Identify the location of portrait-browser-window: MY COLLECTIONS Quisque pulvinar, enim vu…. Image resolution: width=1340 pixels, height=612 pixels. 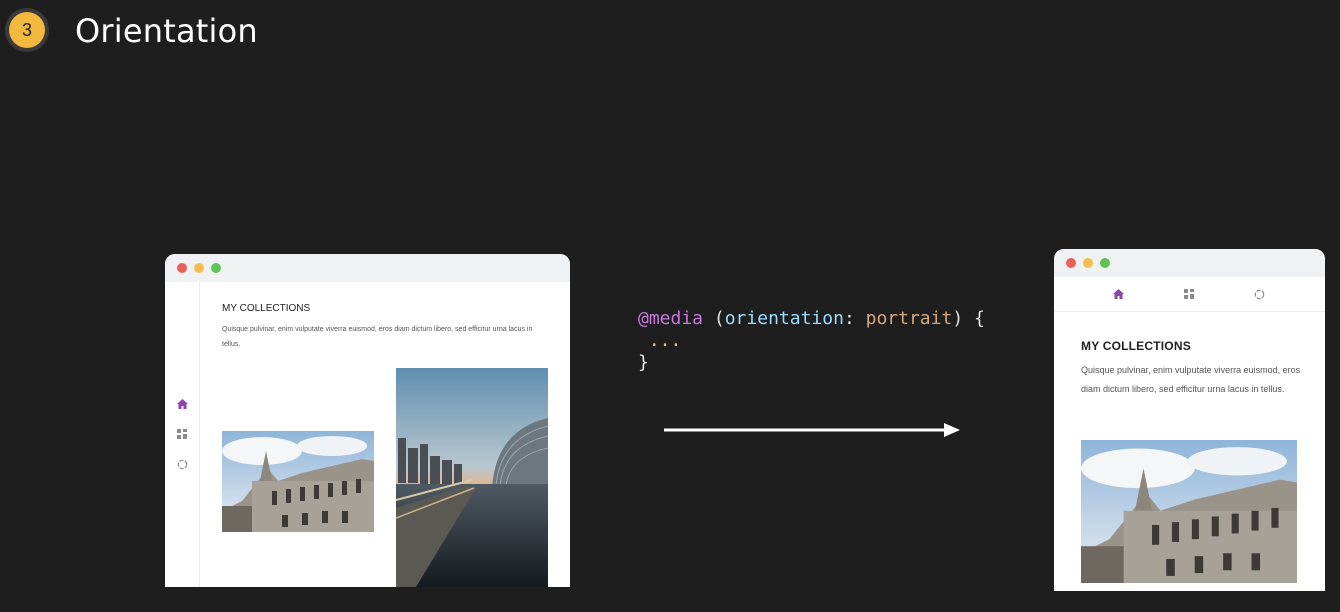
(1189, 420).